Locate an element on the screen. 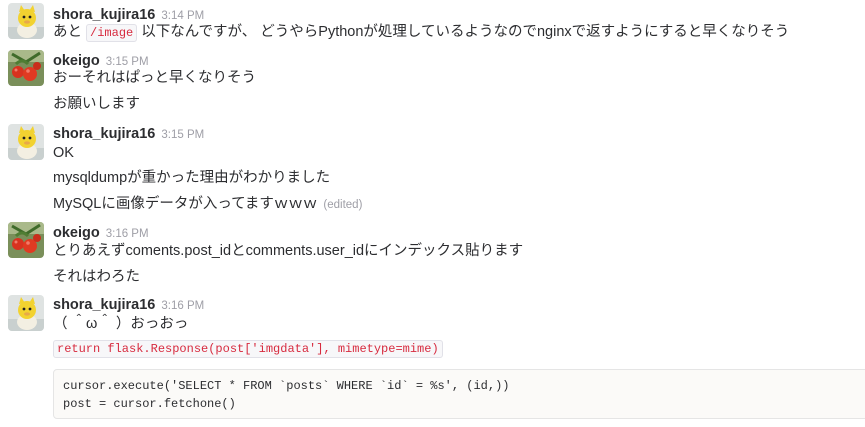 This screenshot has height=427, width=865. message-line: （ ＾ω＾ ）おっおっ is located at coordinates (120, 324).